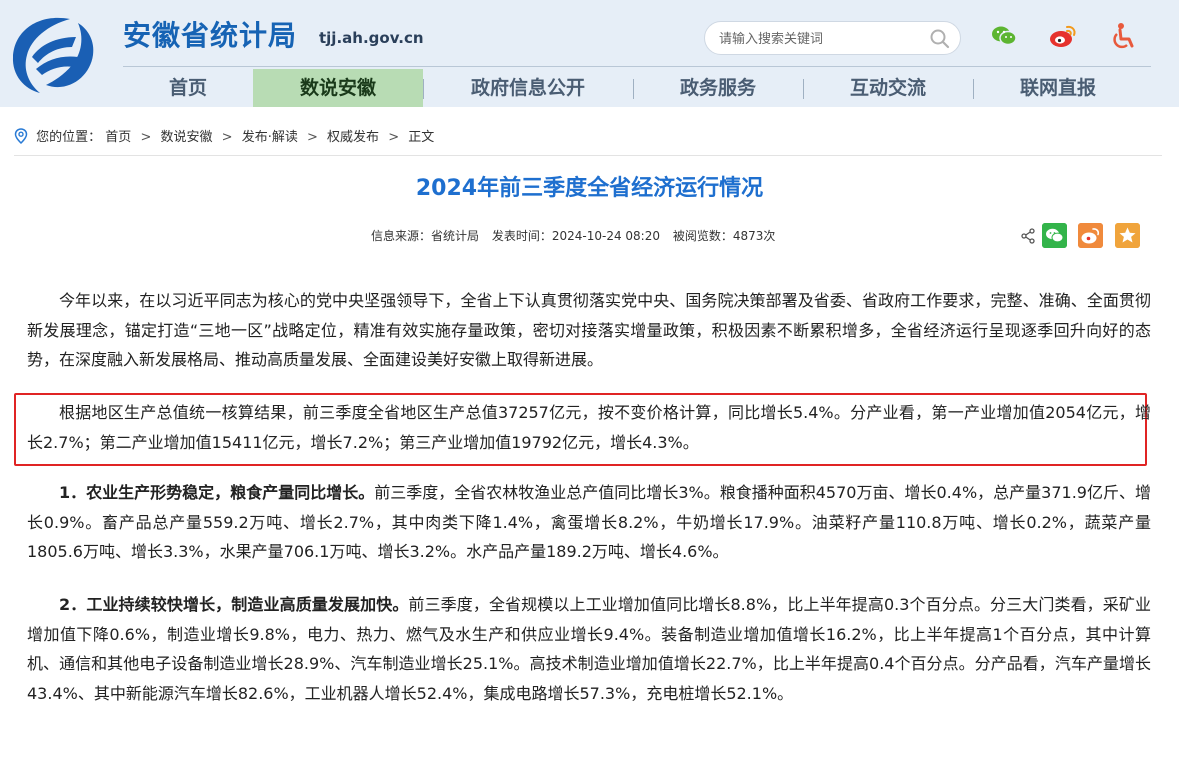 Image resolution: width=1179 pixels, height=761 pixels. I want to click on share-wechat-icon, so click(1054, 235).